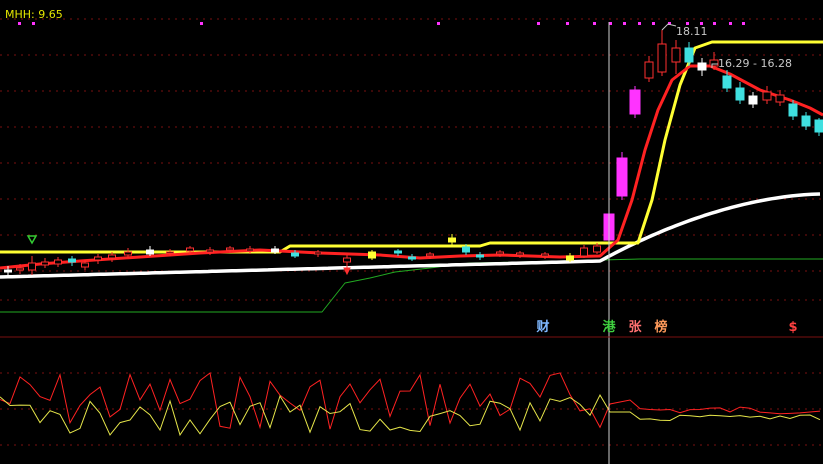 The height and width of the screenshot is (464, 823). I want to click on oscillator-red-line, so click(410, 401).